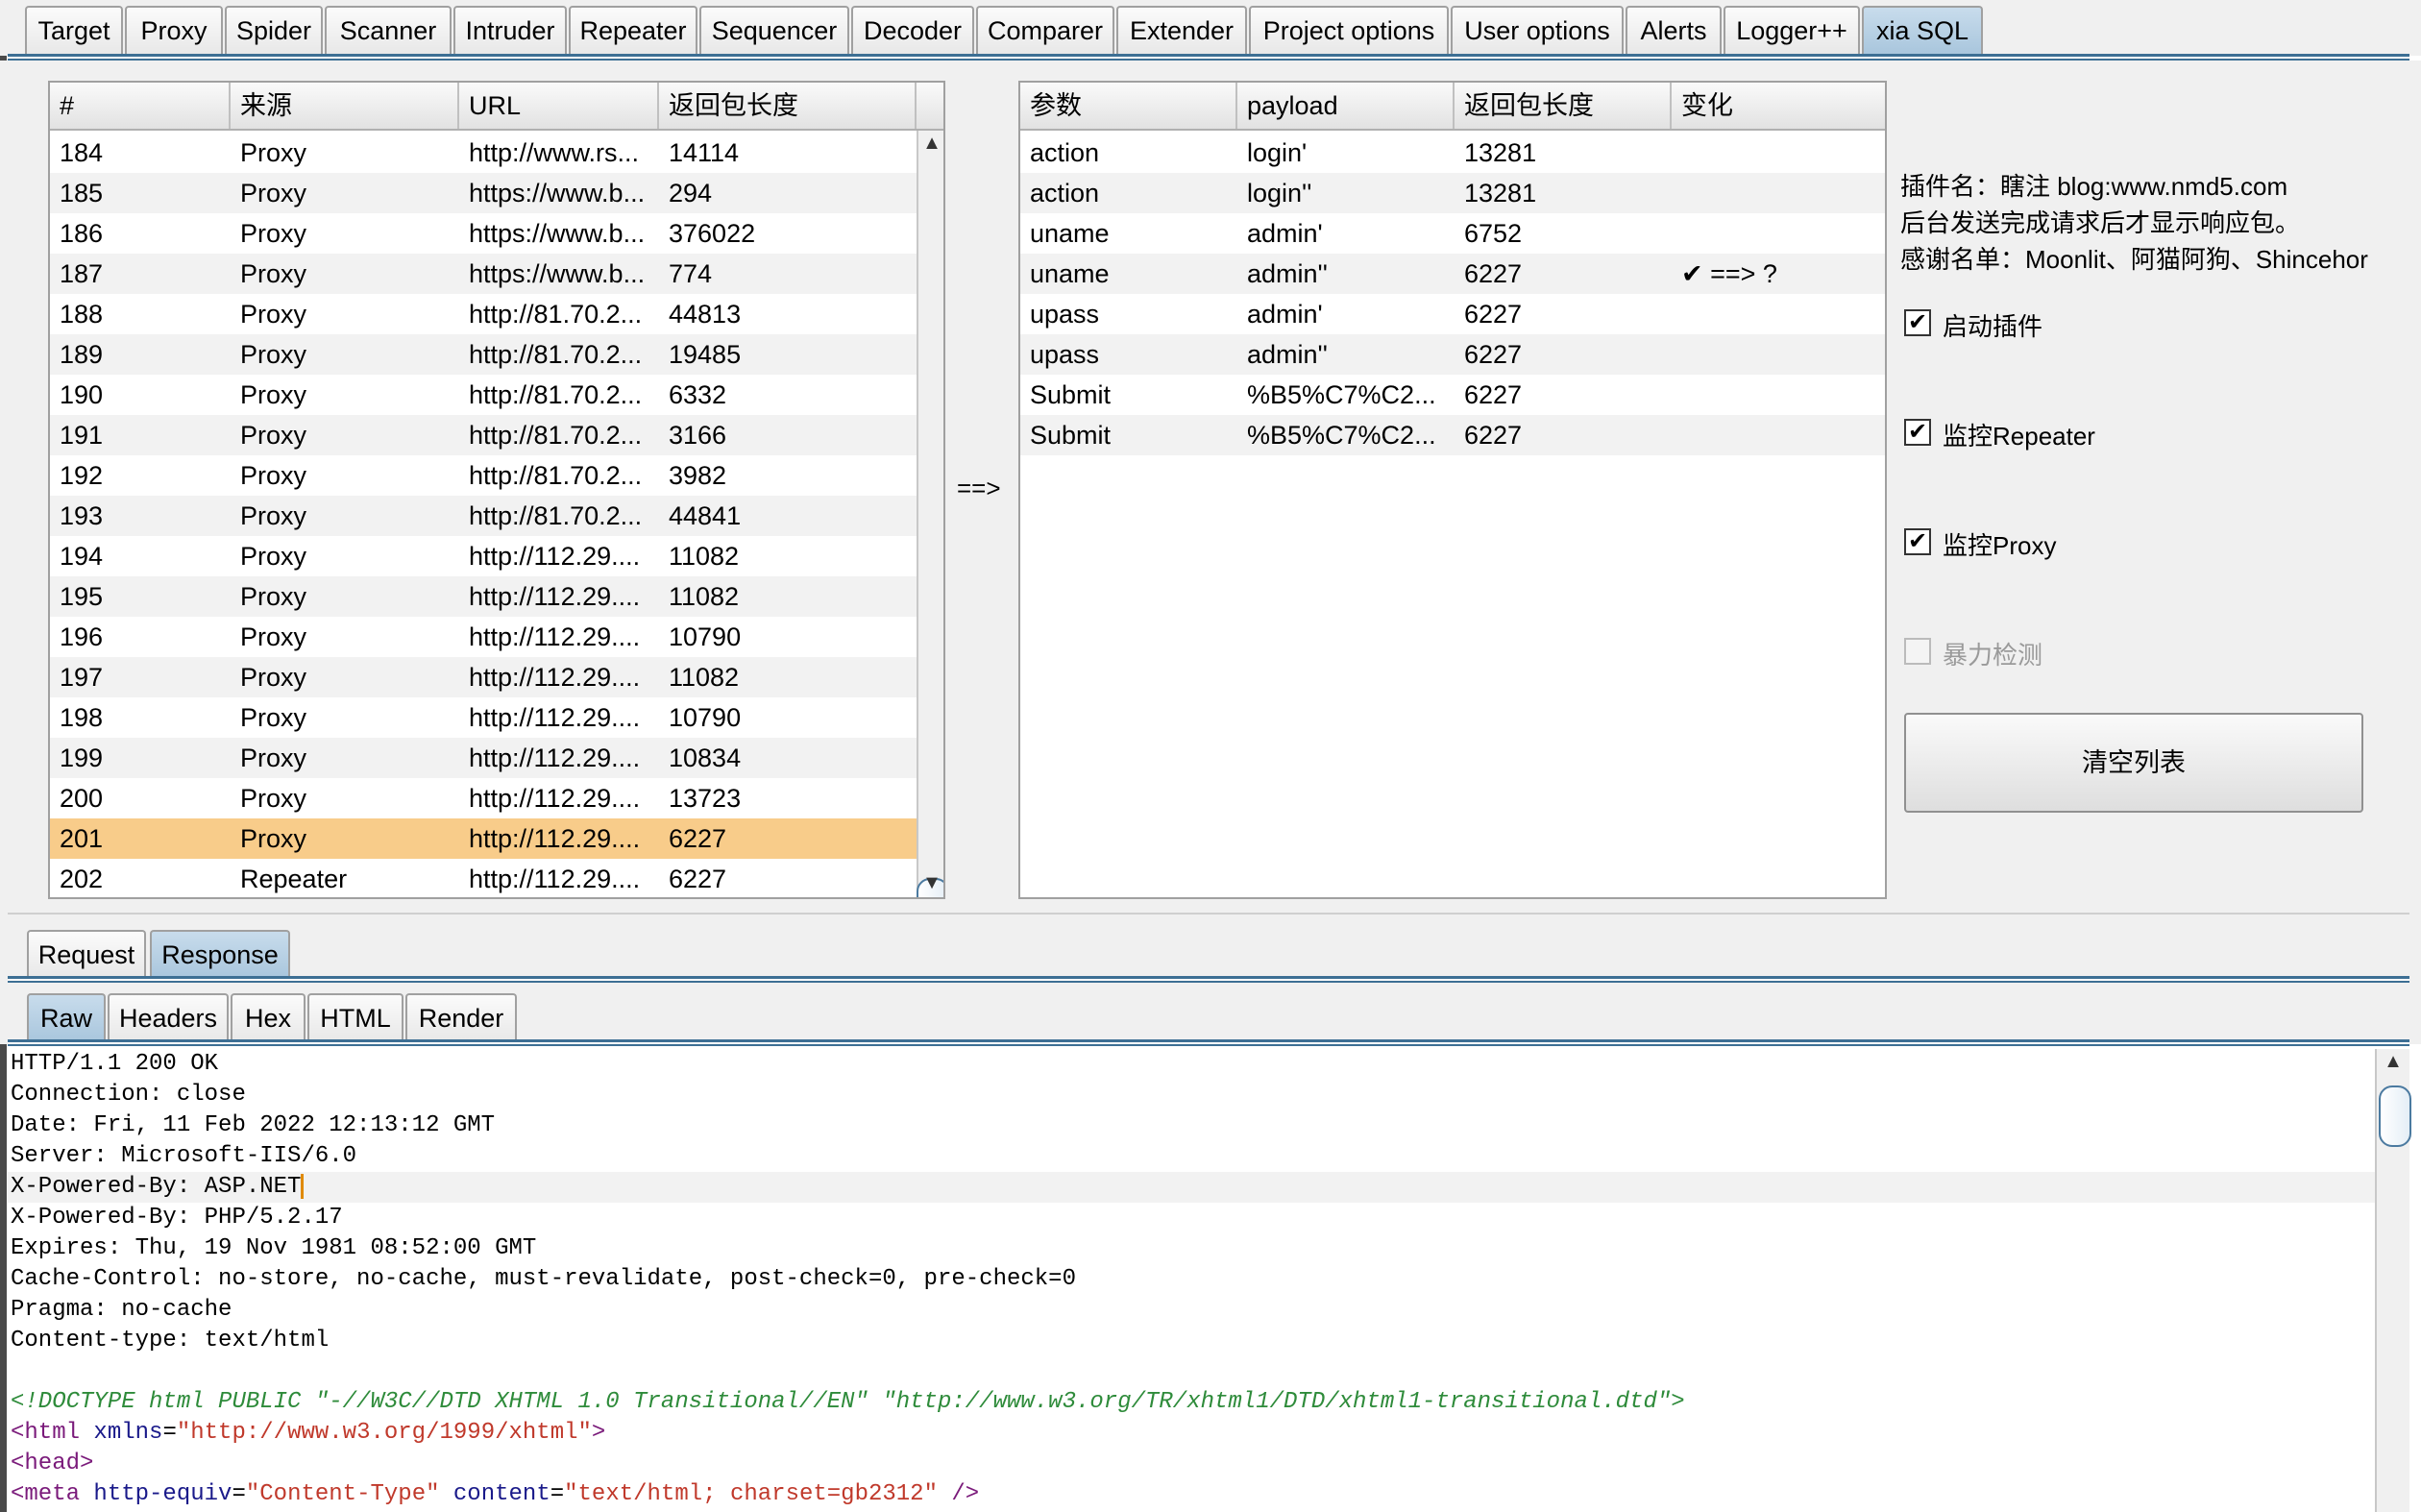 Image resolution: width=2421 pixels, height=1512 pixels. What do you see at coordinates (1181, 30) in the screenshot?
I see `tab-extender: Extender` at bounding box center [1181, 30].